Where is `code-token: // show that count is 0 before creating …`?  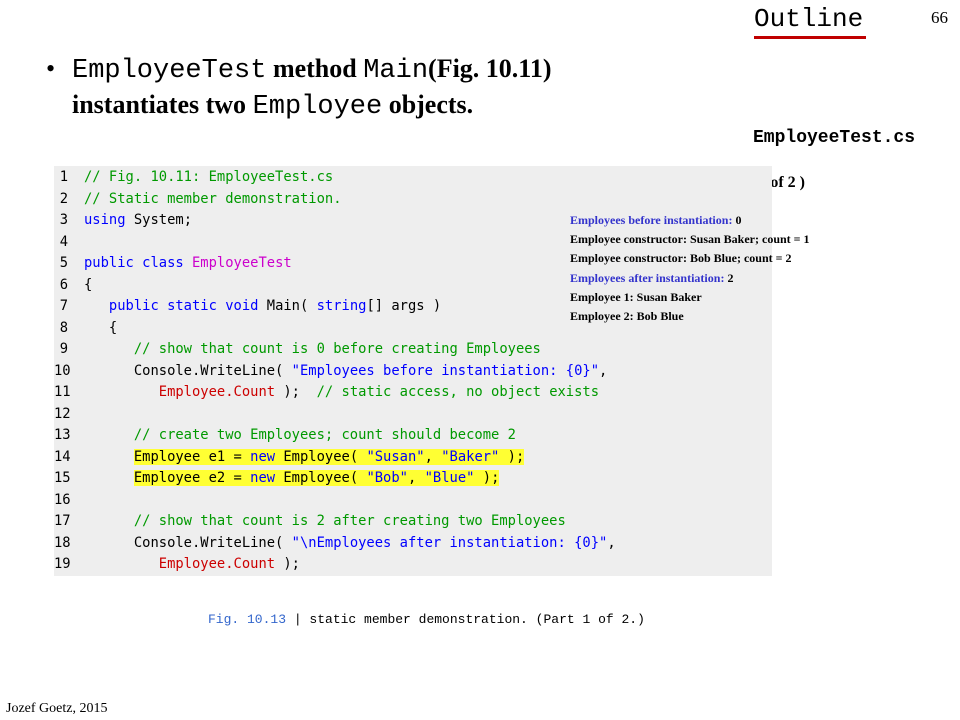
code-token: // show that count is 0 before creating … is located at coordinates (337, 349).